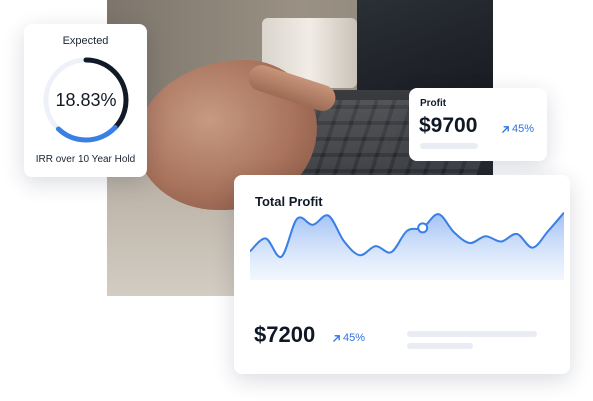  Describe the element at coordinates (354, 338) in the screenshot. I see `total-profit-change-value: 45%` at that location.